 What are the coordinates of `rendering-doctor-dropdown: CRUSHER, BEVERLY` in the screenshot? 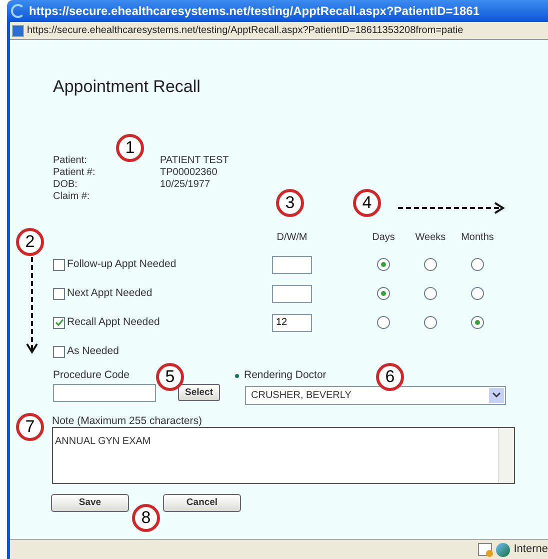 It's located at (375, 395).